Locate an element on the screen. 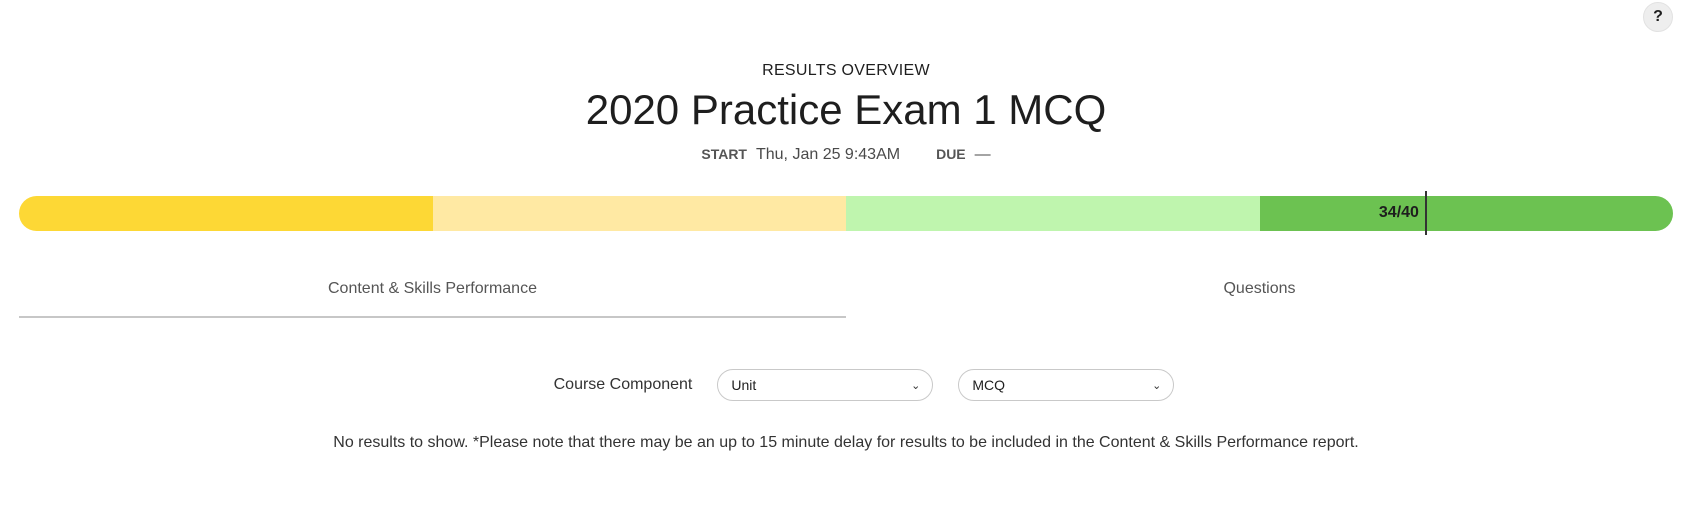  score-marker is located at coordinates (1425, 213).